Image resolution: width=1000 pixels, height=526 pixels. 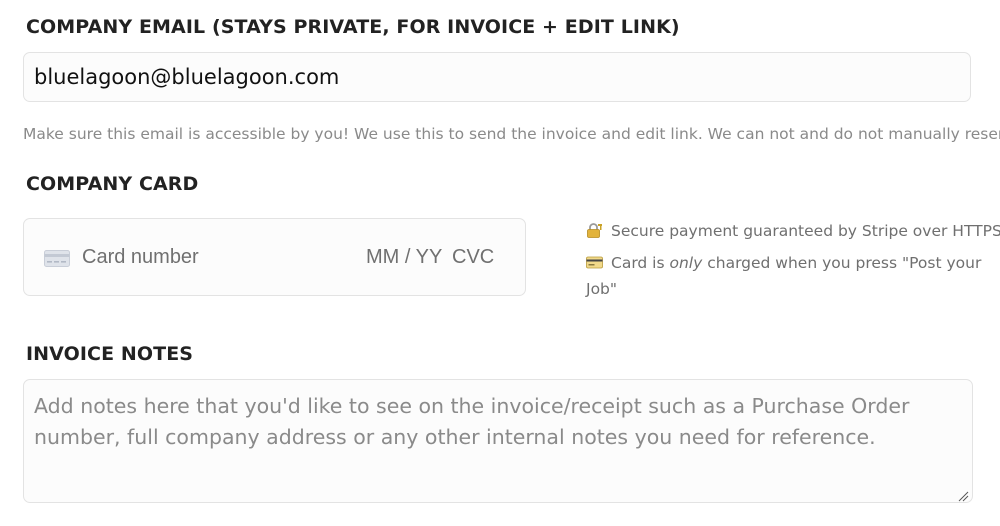 I want to click on card-cvc-input: CVC, so click(x=473, y=257).